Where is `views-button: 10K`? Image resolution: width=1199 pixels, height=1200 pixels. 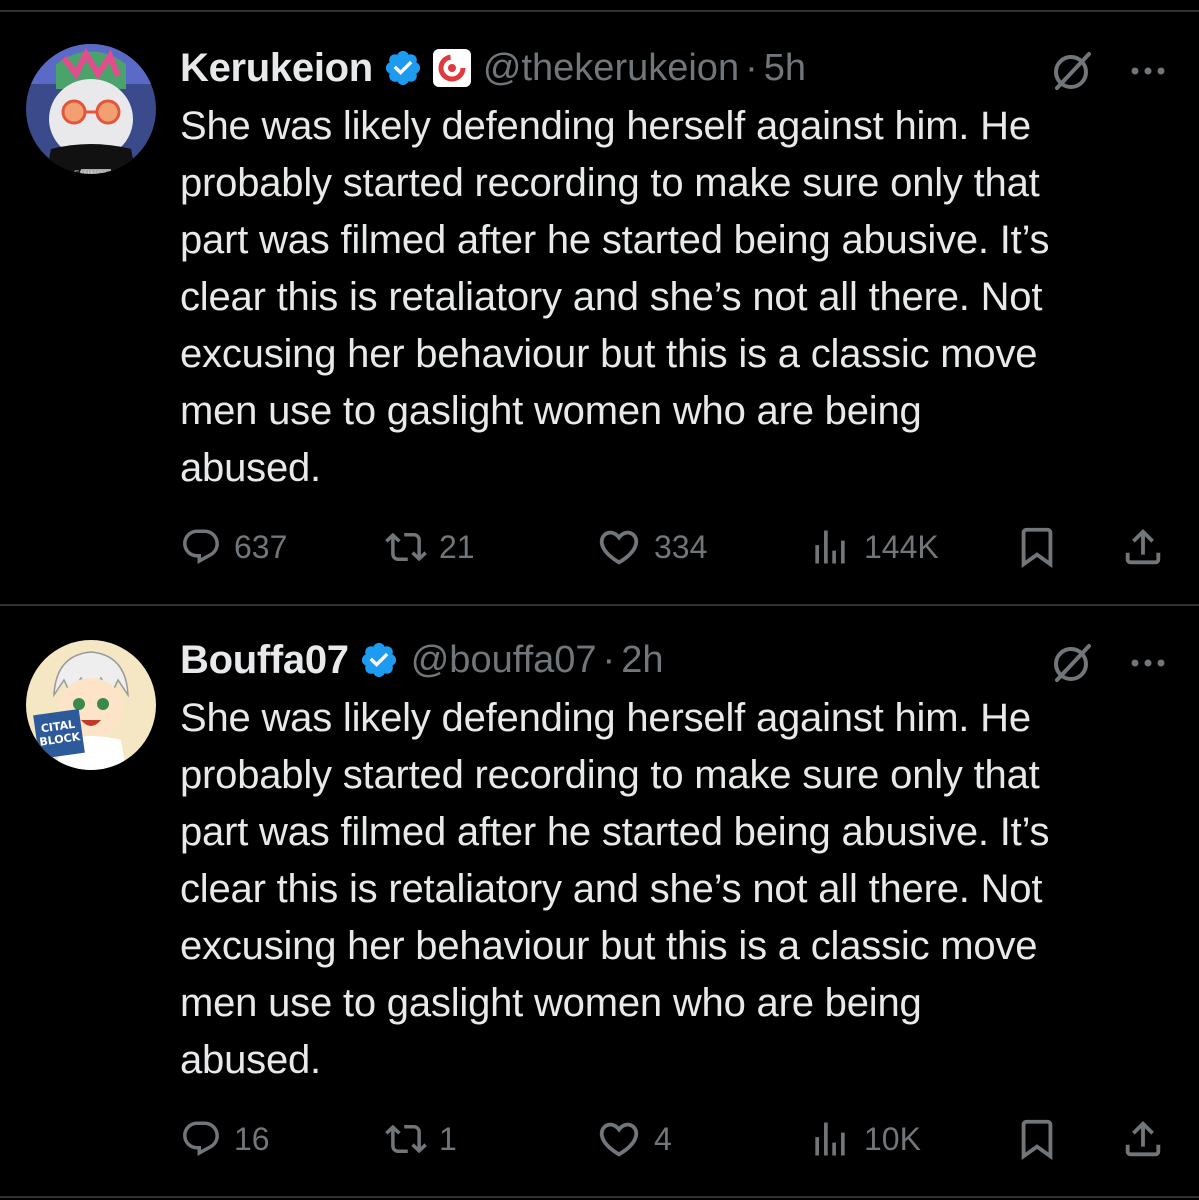
views-button: 10K is located at coordinates (864, 1139).